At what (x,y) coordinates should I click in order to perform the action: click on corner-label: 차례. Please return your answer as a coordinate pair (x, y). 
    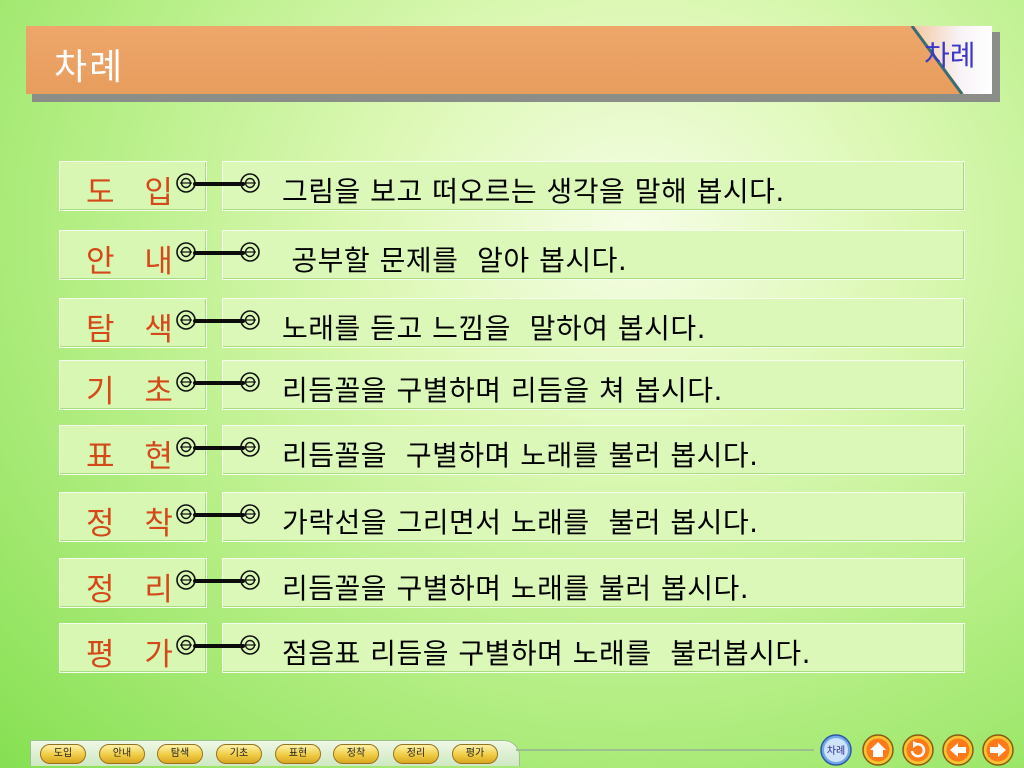
    Looking at the image, I should click on (950, 55).